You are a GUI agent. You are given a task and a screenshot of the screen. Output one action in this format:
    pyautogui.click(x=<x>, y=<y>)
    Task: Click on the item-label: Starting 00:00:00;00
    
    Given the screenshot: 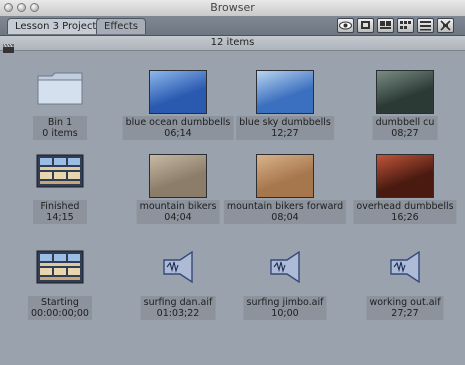 What is the action you would take?
    pyautogui.click(x=60, y=308)
    